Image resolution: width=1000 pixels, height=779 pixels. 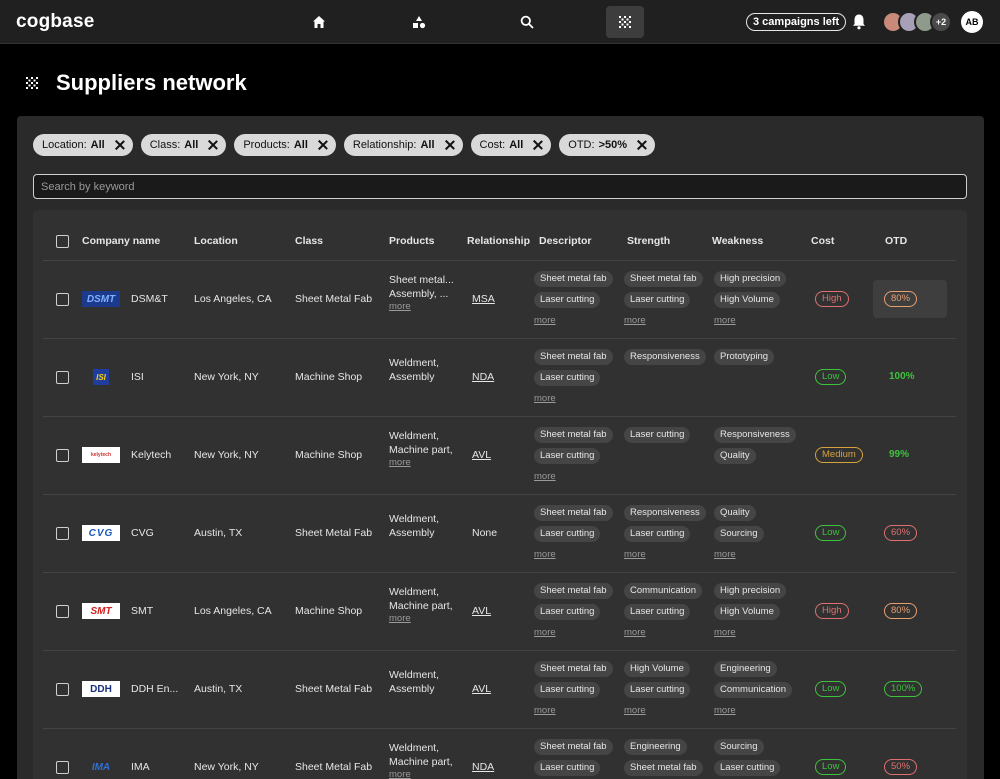 What do you see at coordinates (607, 145) in the screenshot?
I see `filter-chip-otd: OTD: >50%` at bounding box center [607, 145].